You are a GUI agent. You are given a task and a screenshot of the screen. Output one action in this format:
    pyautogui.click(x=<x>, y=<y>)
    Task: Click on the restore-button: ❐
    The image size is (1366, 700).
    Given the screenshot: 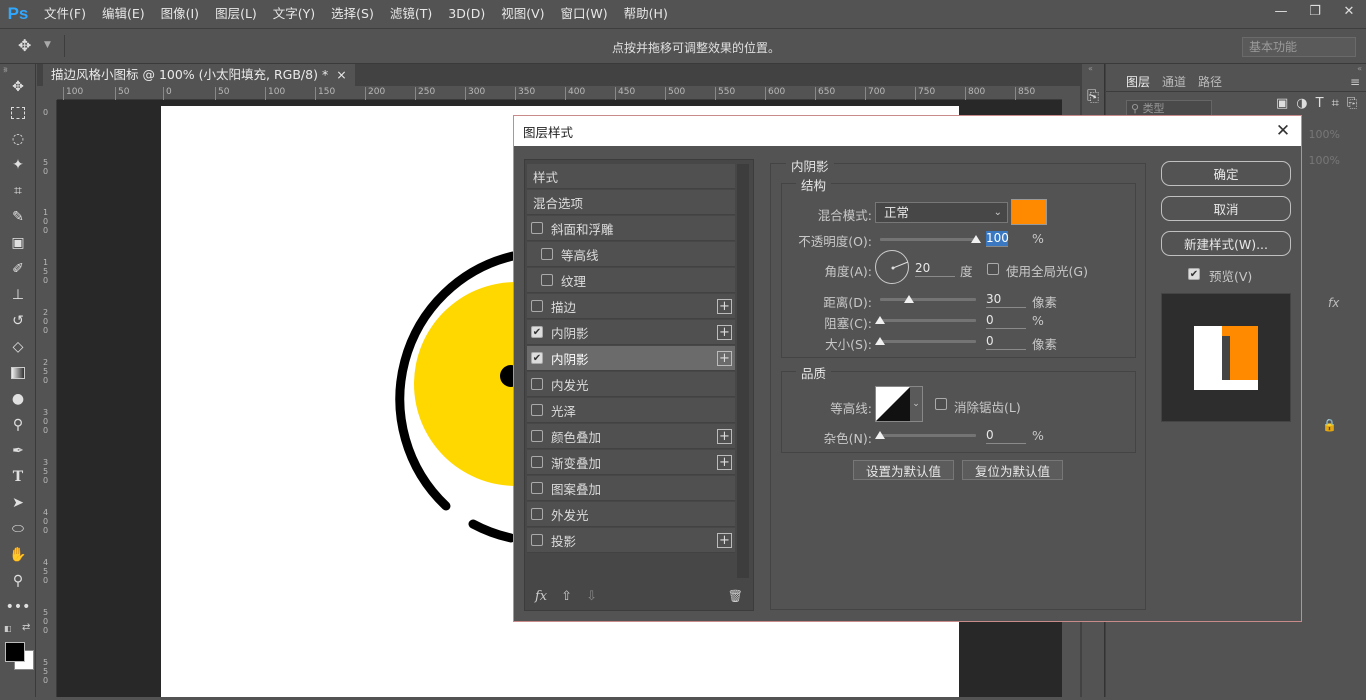 What is the action you would take?
    pyautogui.click(x=1315, y=11)
    